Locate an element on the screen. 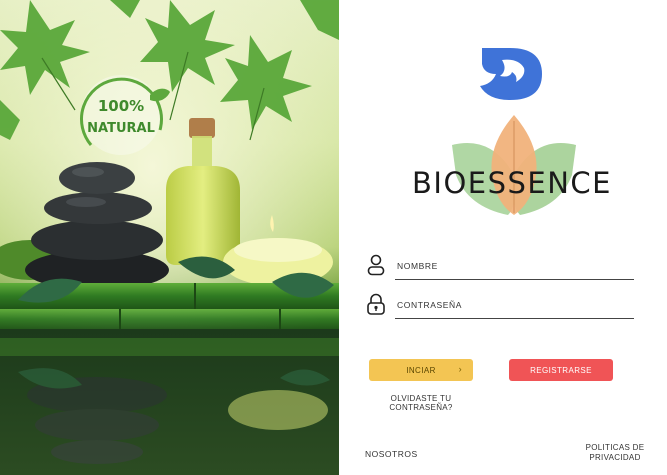  privacy-policy-link: POLITICAS DE PRIVACIDAD is located at coordinates (615, 452).